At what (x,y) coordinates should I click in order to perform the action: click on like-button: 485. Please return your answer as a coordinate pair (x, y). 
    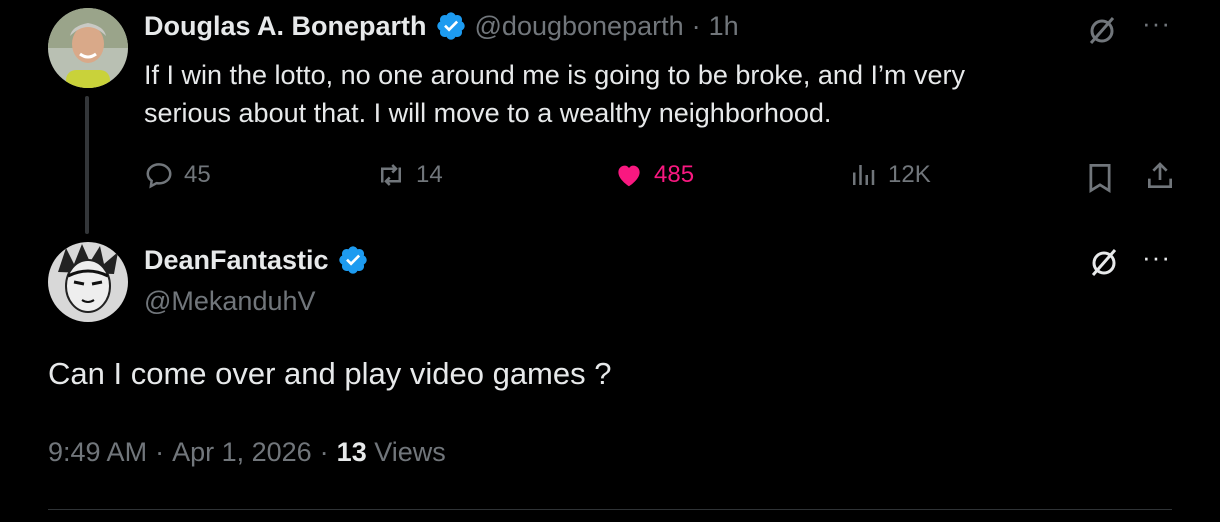
    Looking at the image, I should click on (654, 175).